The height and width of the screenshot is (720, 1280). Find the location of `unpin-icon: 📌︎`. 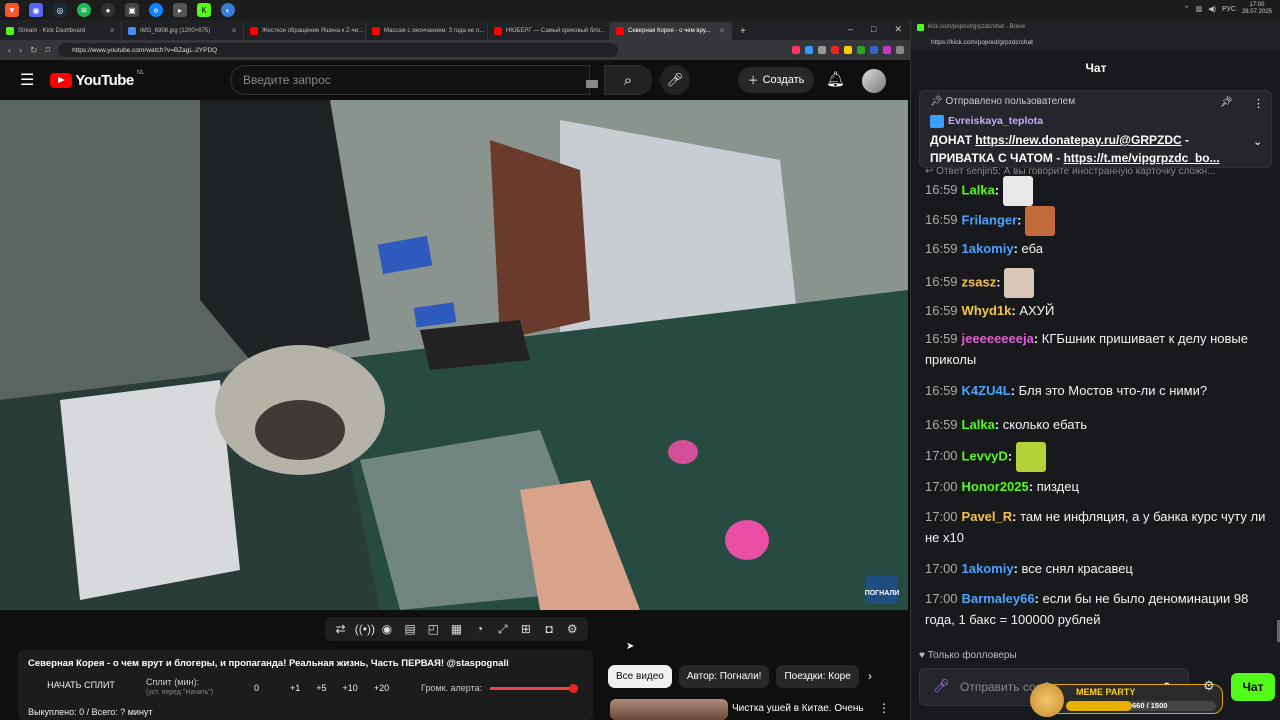

unpin-icon: 📌︎ is located at coordinates (1226, 102).